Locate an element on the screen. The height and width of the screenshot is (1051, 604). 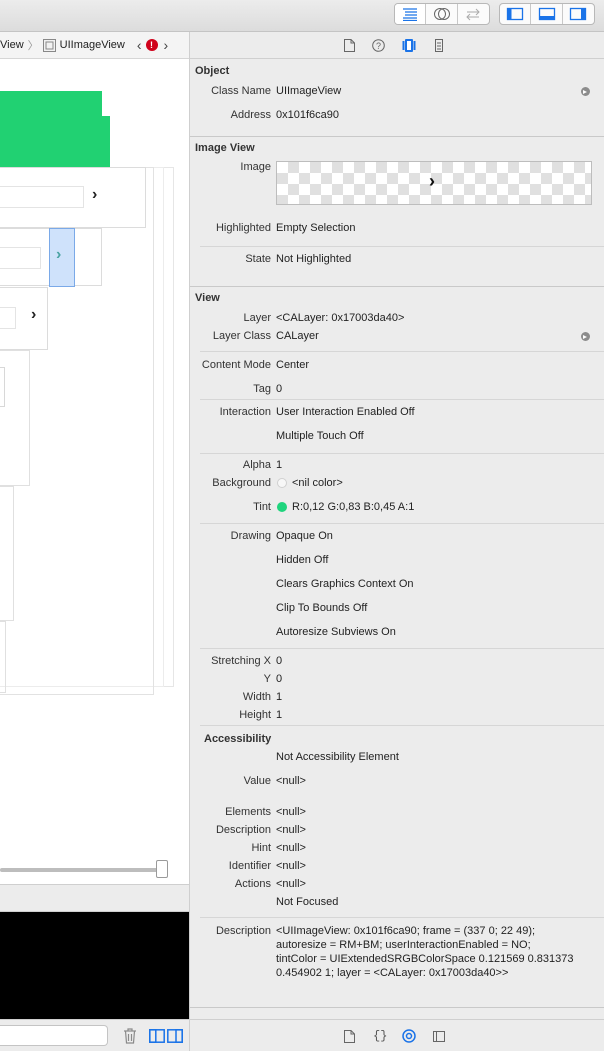
highlighted-label: Highlighted is located at coordinates (243, 228).